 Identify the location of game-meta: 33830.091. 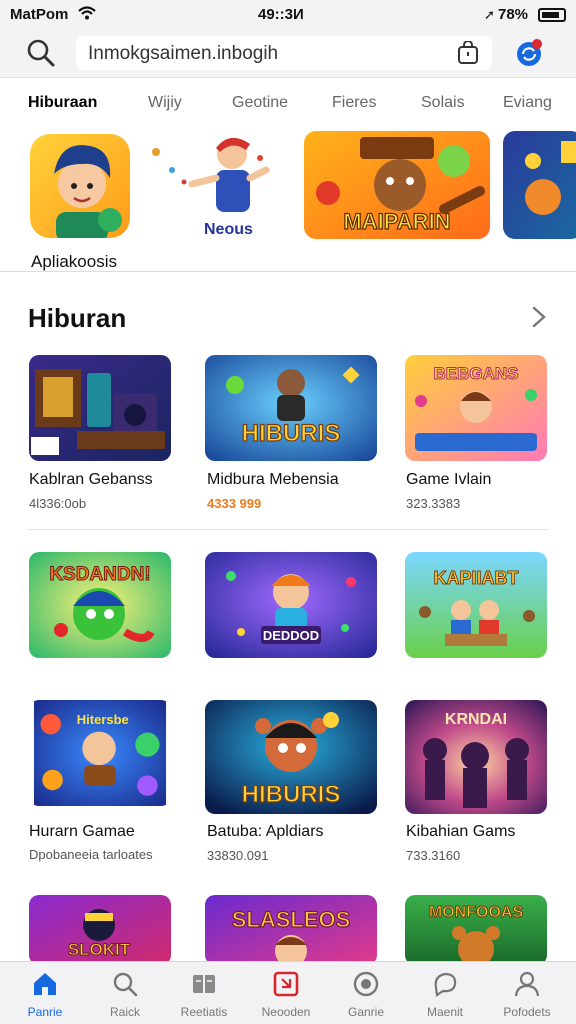
(238, 855).